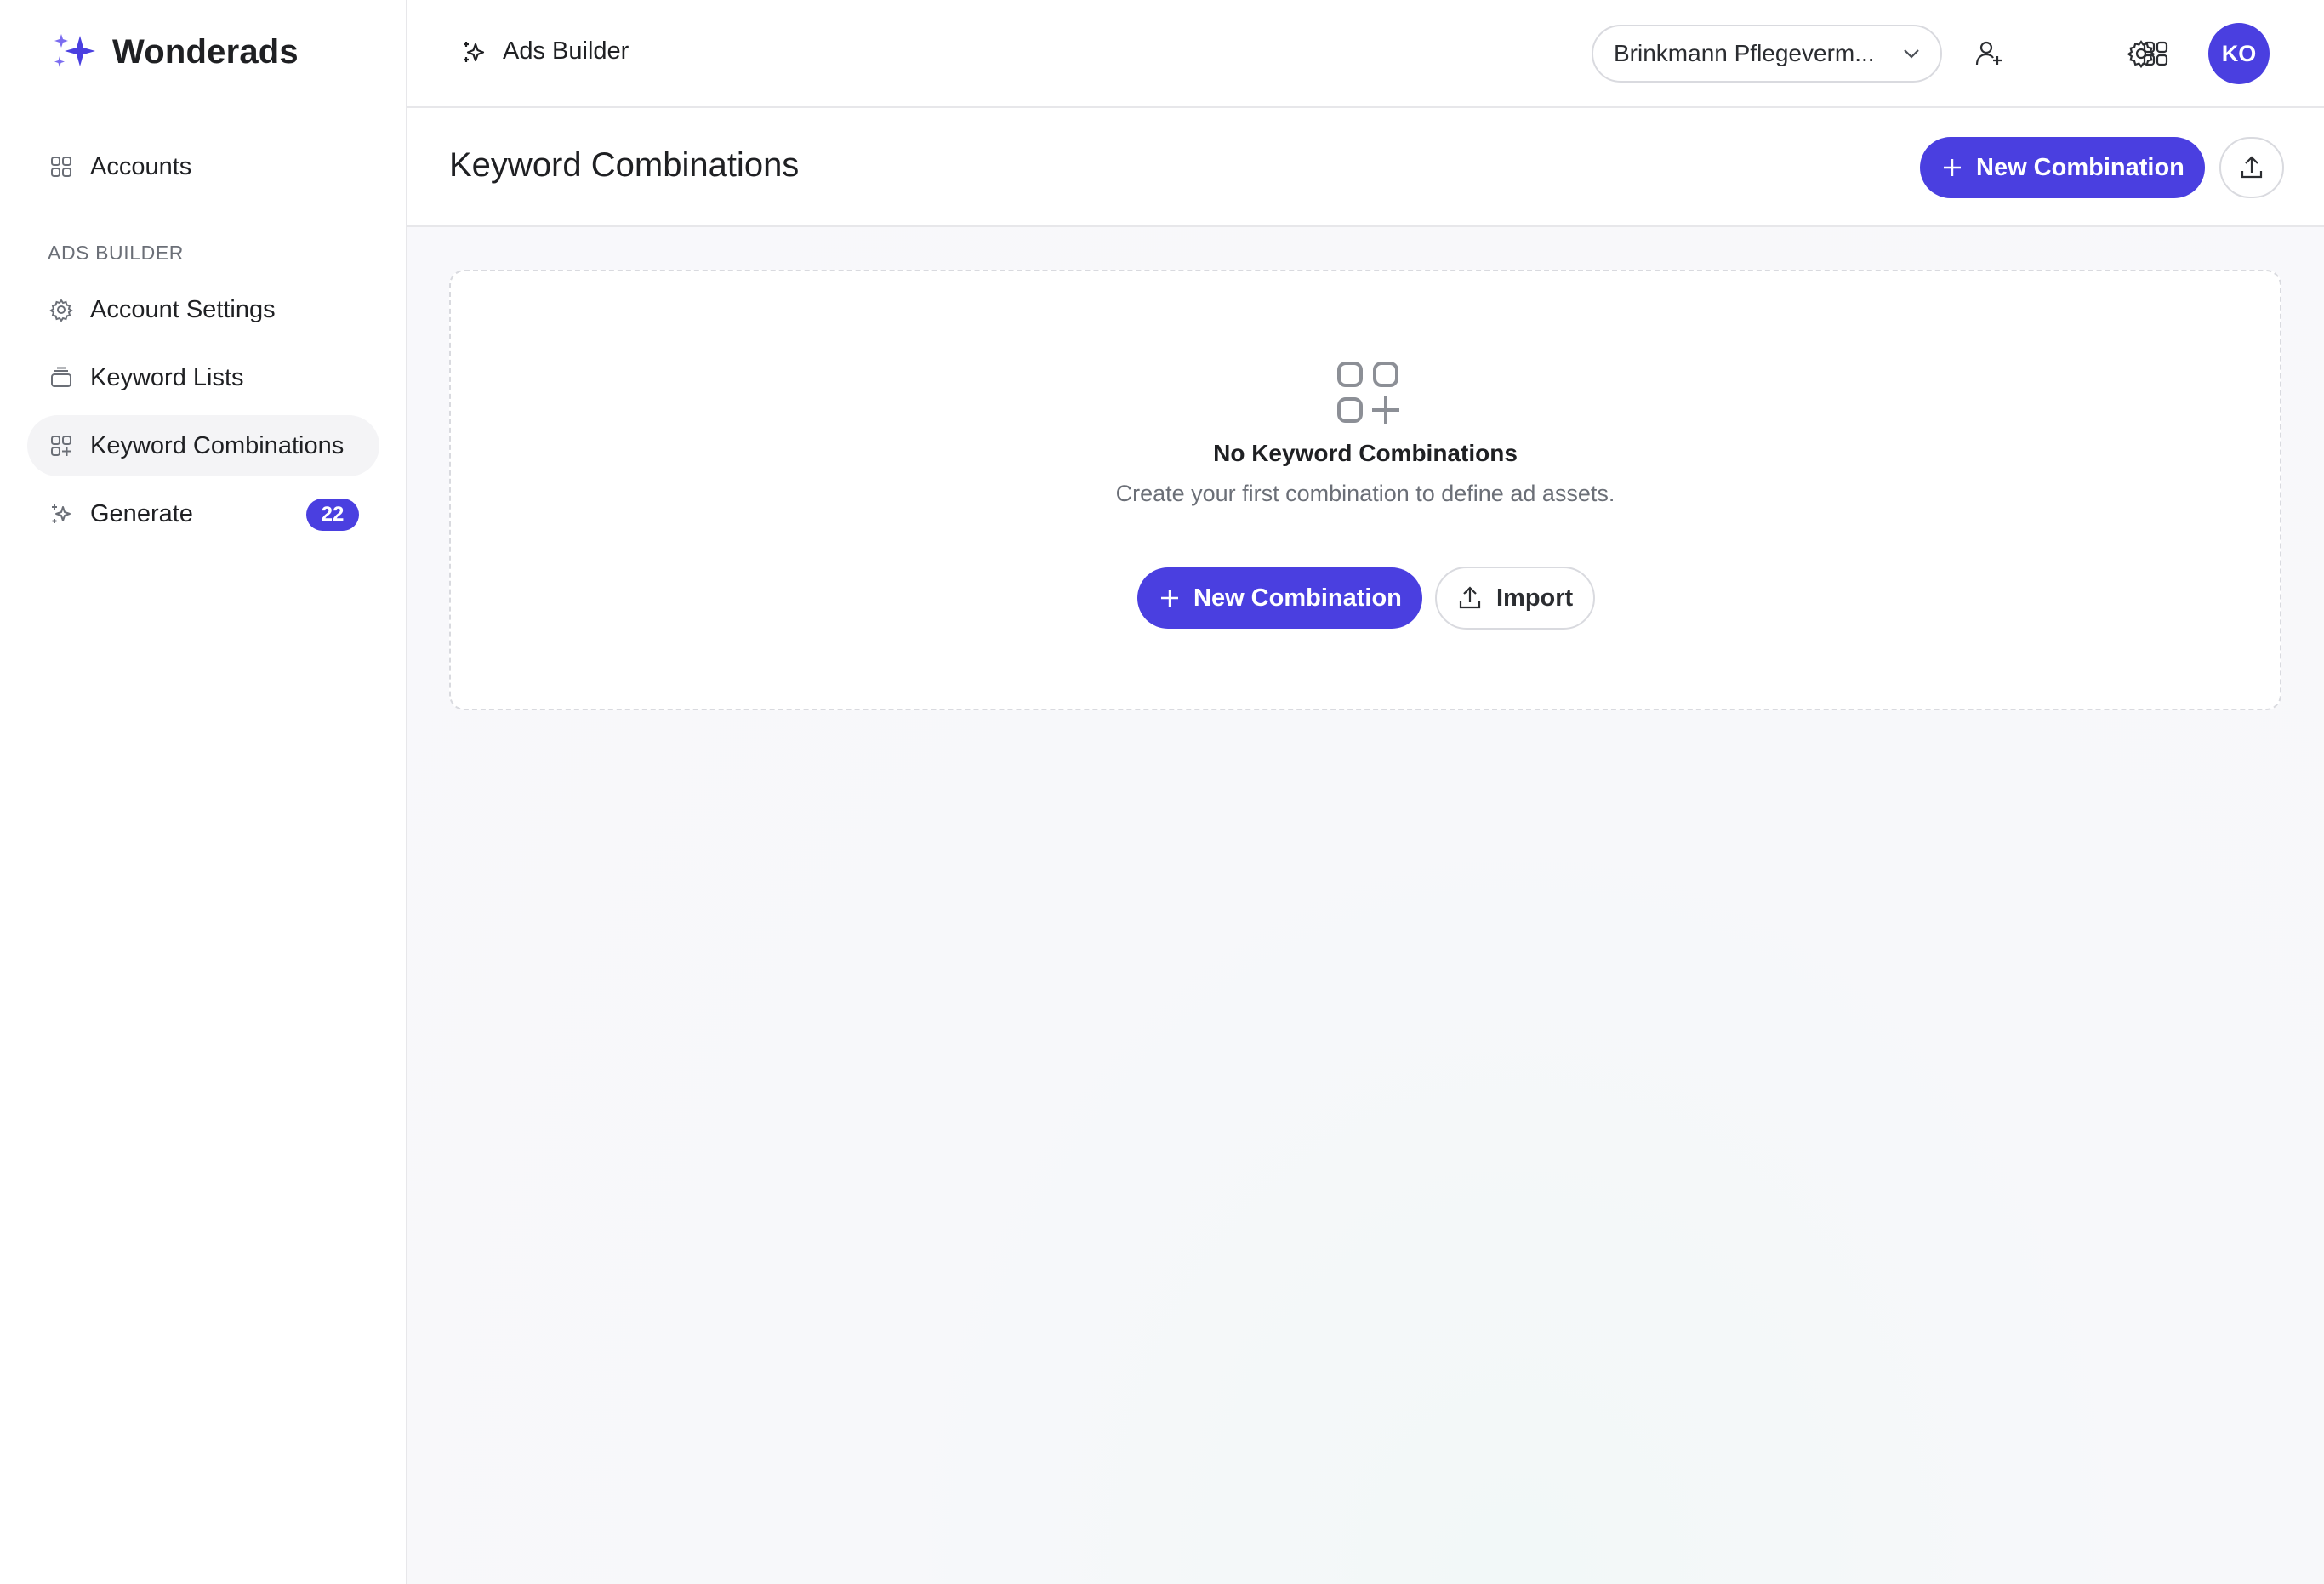 This screenshot has height=1584, width=2324. I want to click on sidebar-item-keyword-lists: Keyword Lists, so click(203, 377).